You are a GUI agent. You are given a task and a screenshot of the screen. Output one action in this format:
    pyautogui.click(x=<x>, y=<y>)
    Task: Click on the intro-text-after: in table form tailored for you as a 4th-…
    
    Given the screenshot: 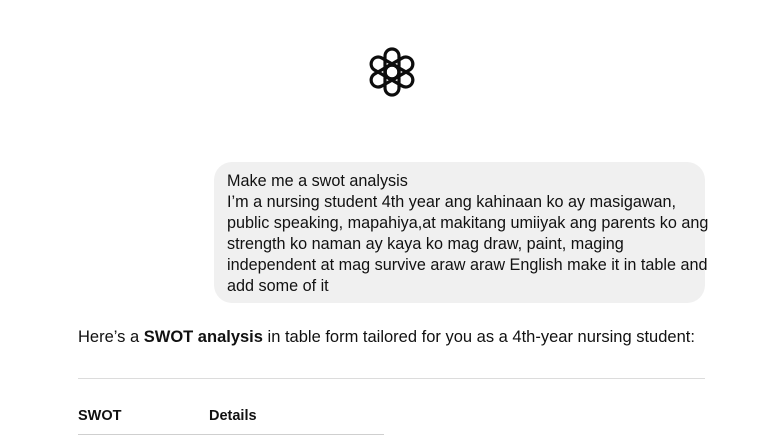 What is the action you would take?
    pyautogui.click(x=478, y=337)
    